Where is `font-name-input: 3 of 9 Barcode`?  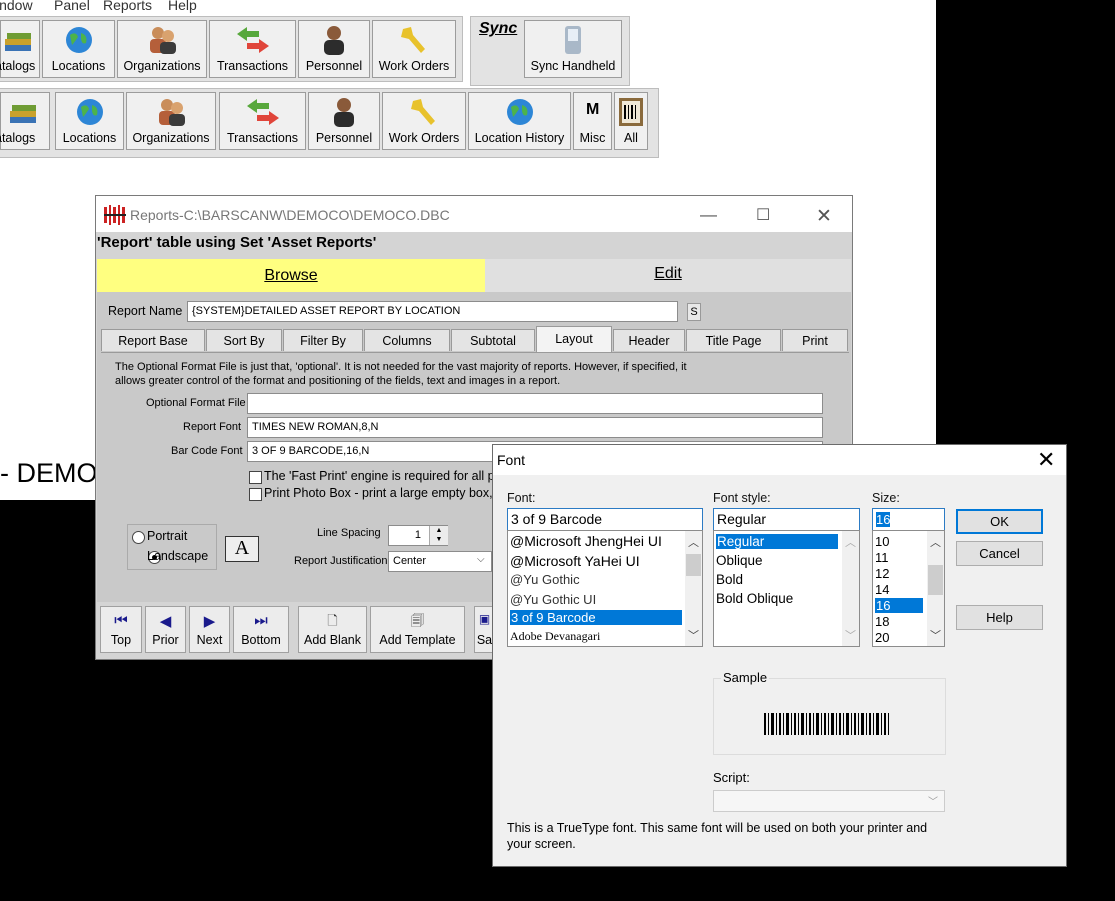
font-name-input: 3 of 9 Barcode is located at coordinates (605, 519).